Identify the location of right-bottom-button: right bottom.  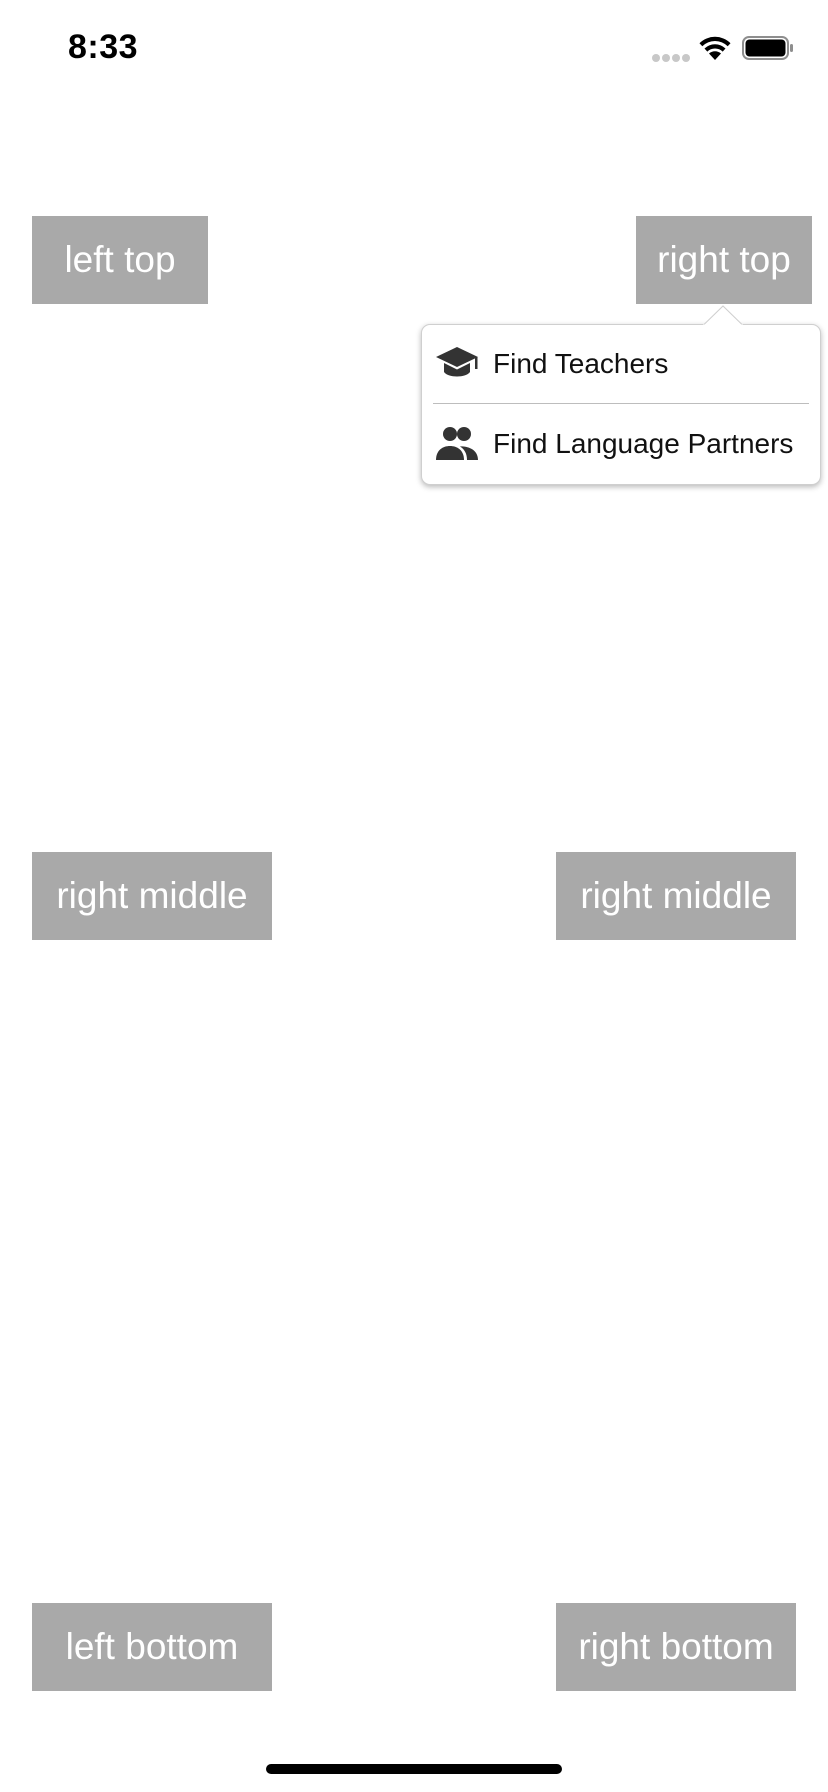
(676, 1647).